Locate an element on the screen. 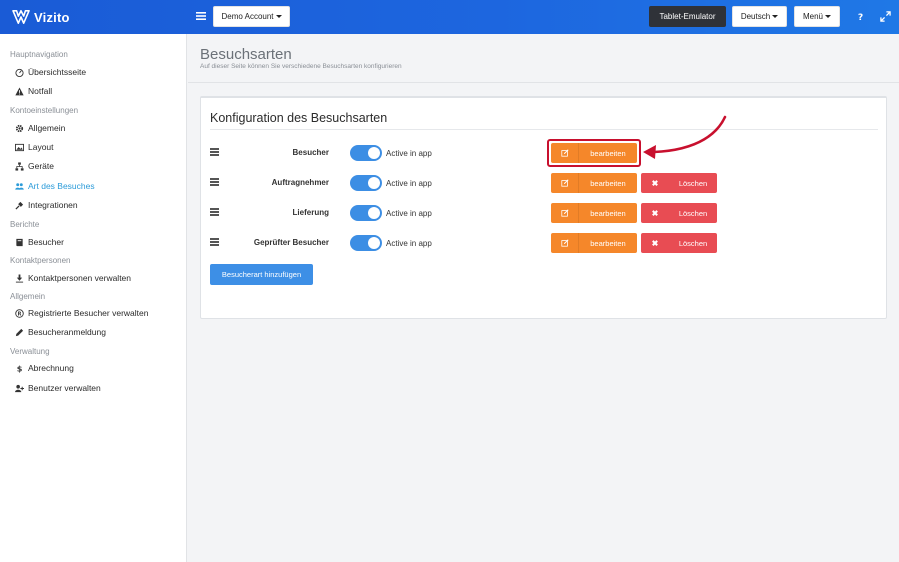 The height and width of the screenshot is (562, 899). menu-dropdown-label: Menü is located at coordinates (812, 16).